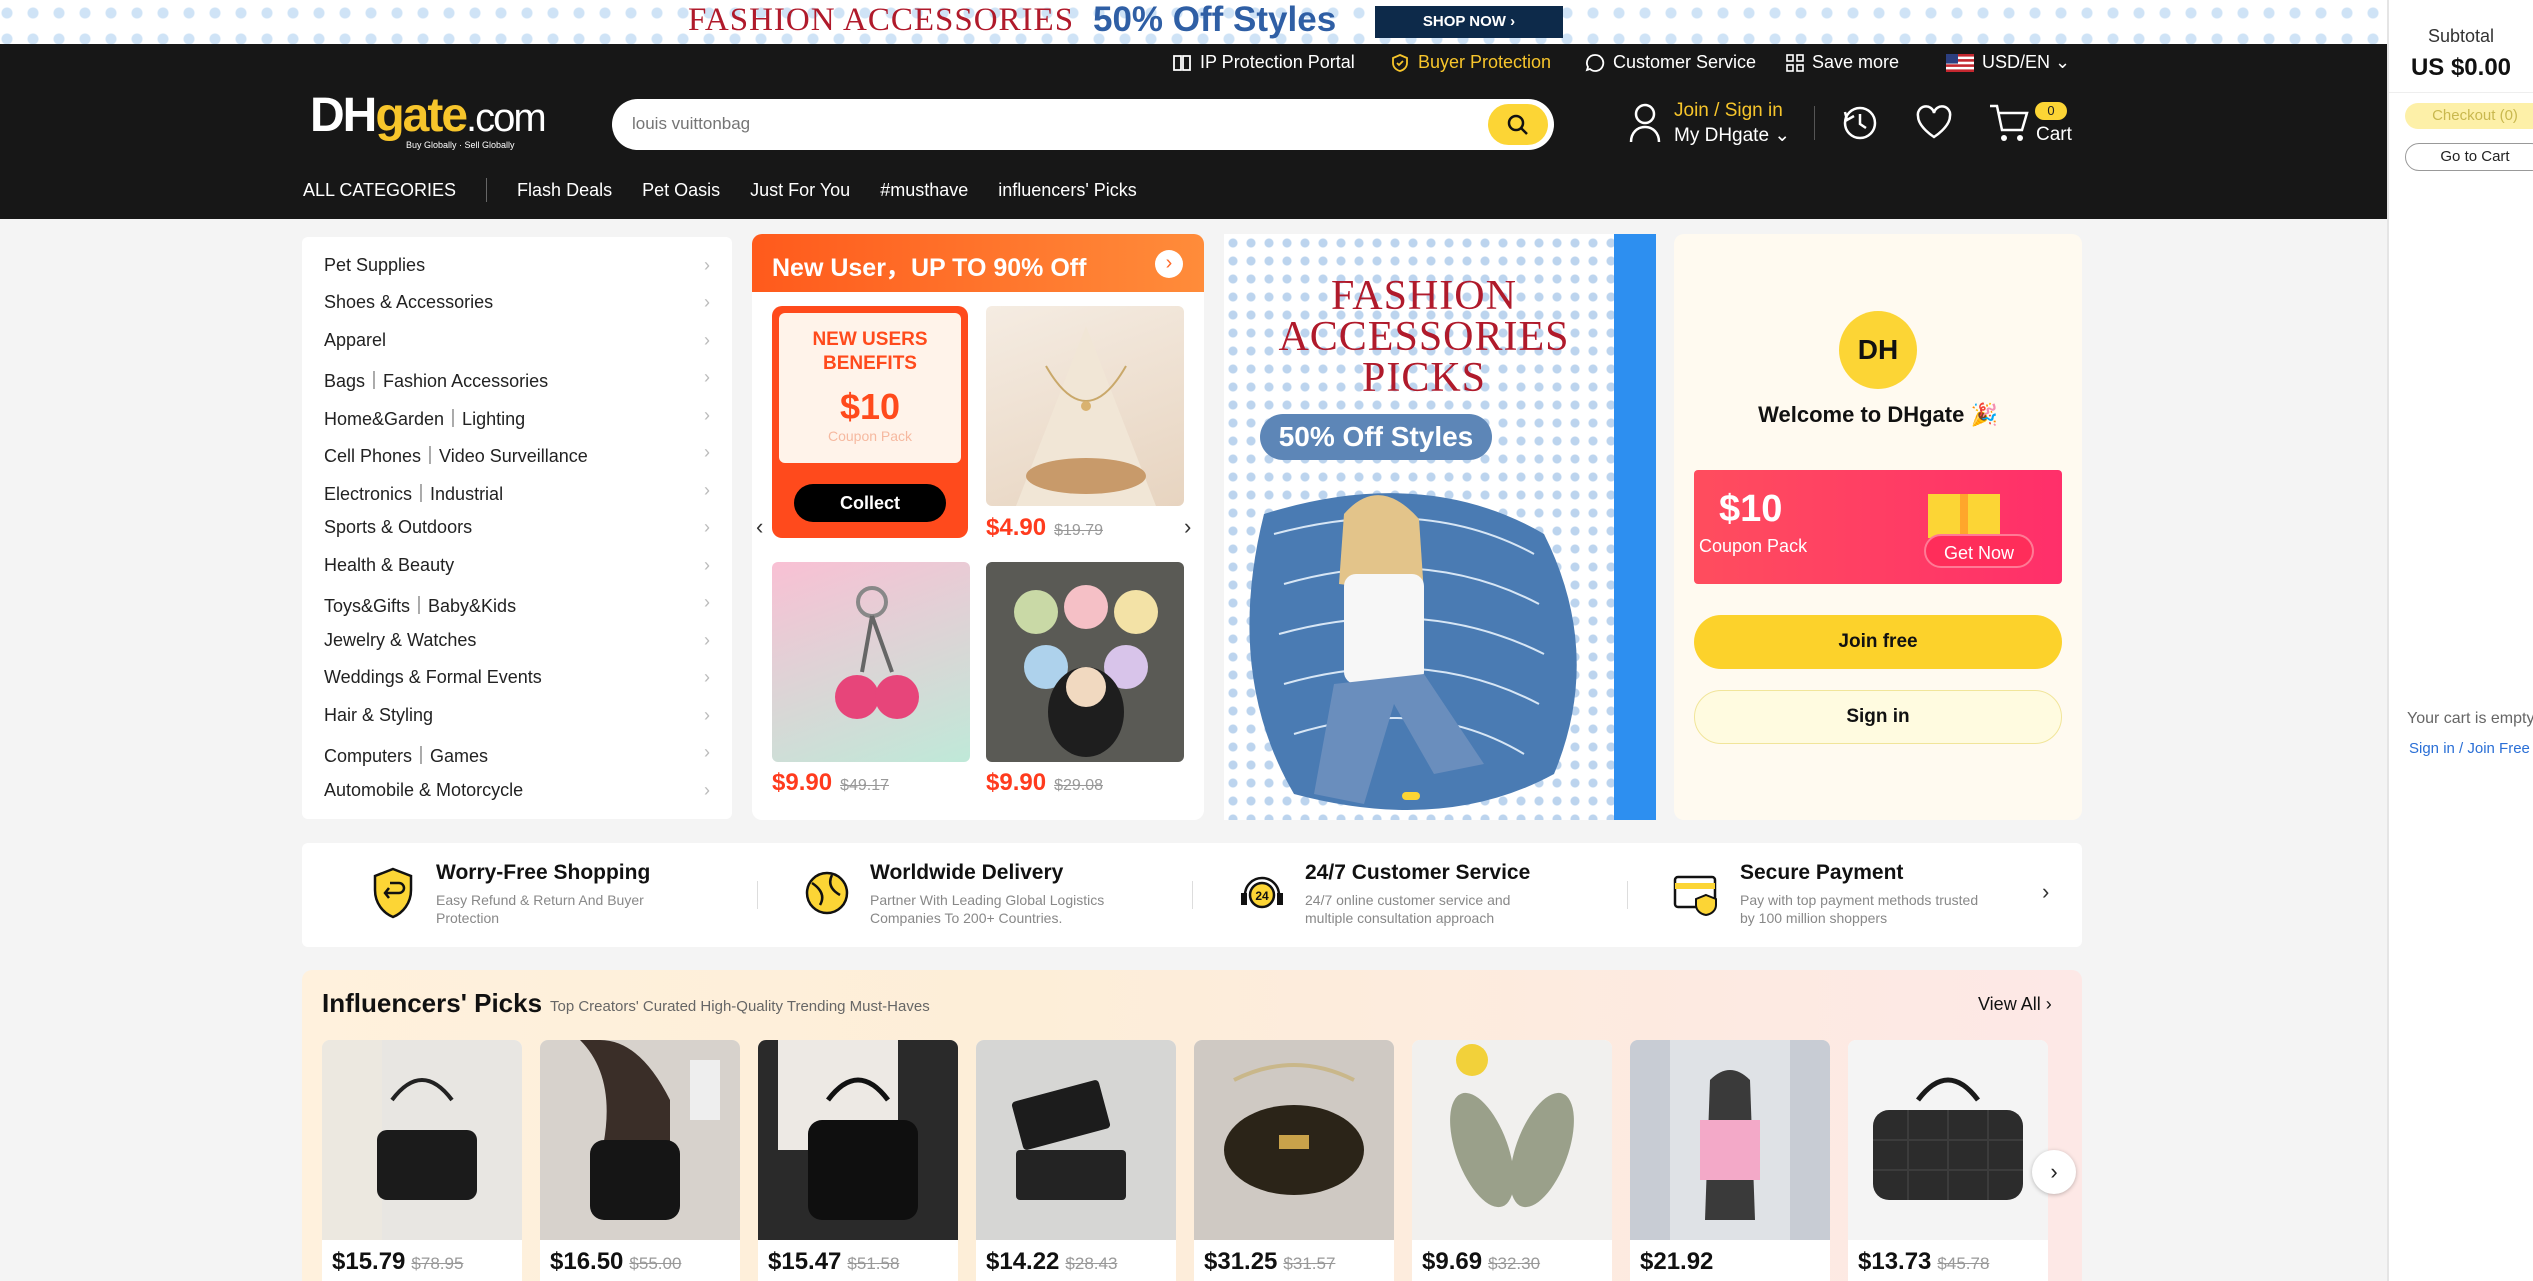 The width and height of the screenshot is (2533, 1281). What do you see at coordinates (517, 565) in the screenshot?
I see `category-item: Health & Beauty ›` at bounding box center [517, 565].